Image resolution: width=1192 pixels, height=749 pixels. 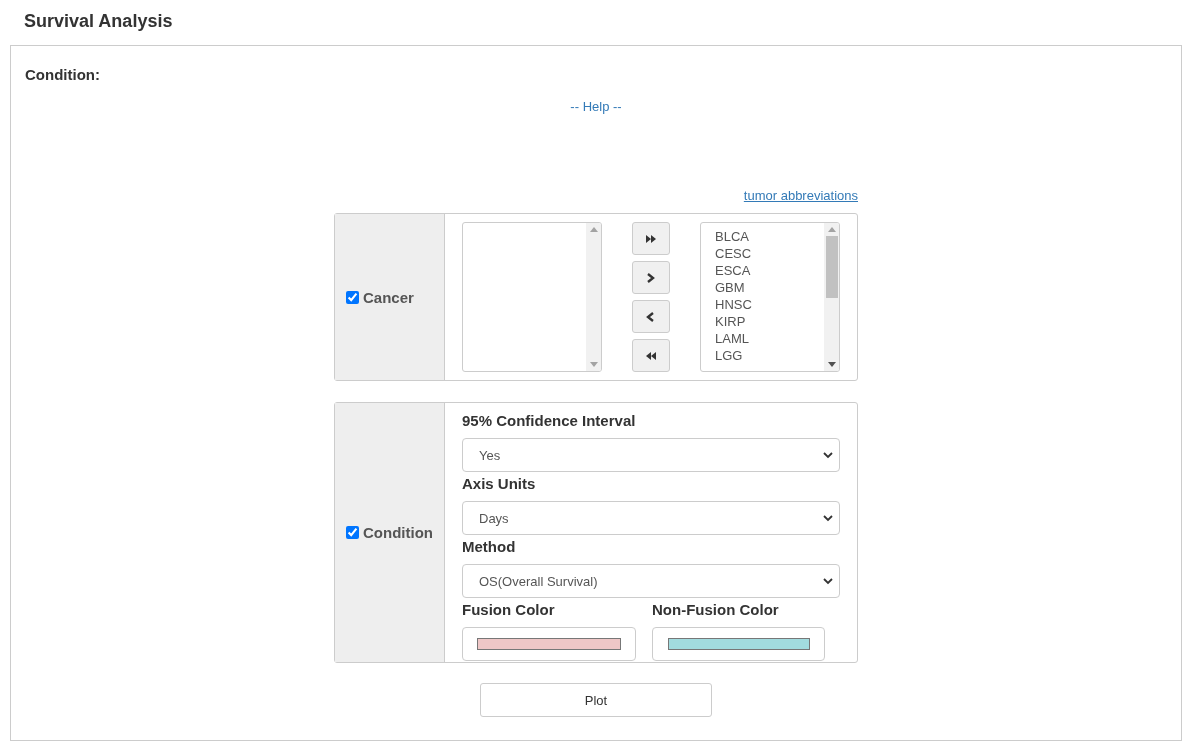 What do you see at coordinates (730, 321) in the screenshot?
I see `list-item: KIRP` at bounding box center [730, 321].